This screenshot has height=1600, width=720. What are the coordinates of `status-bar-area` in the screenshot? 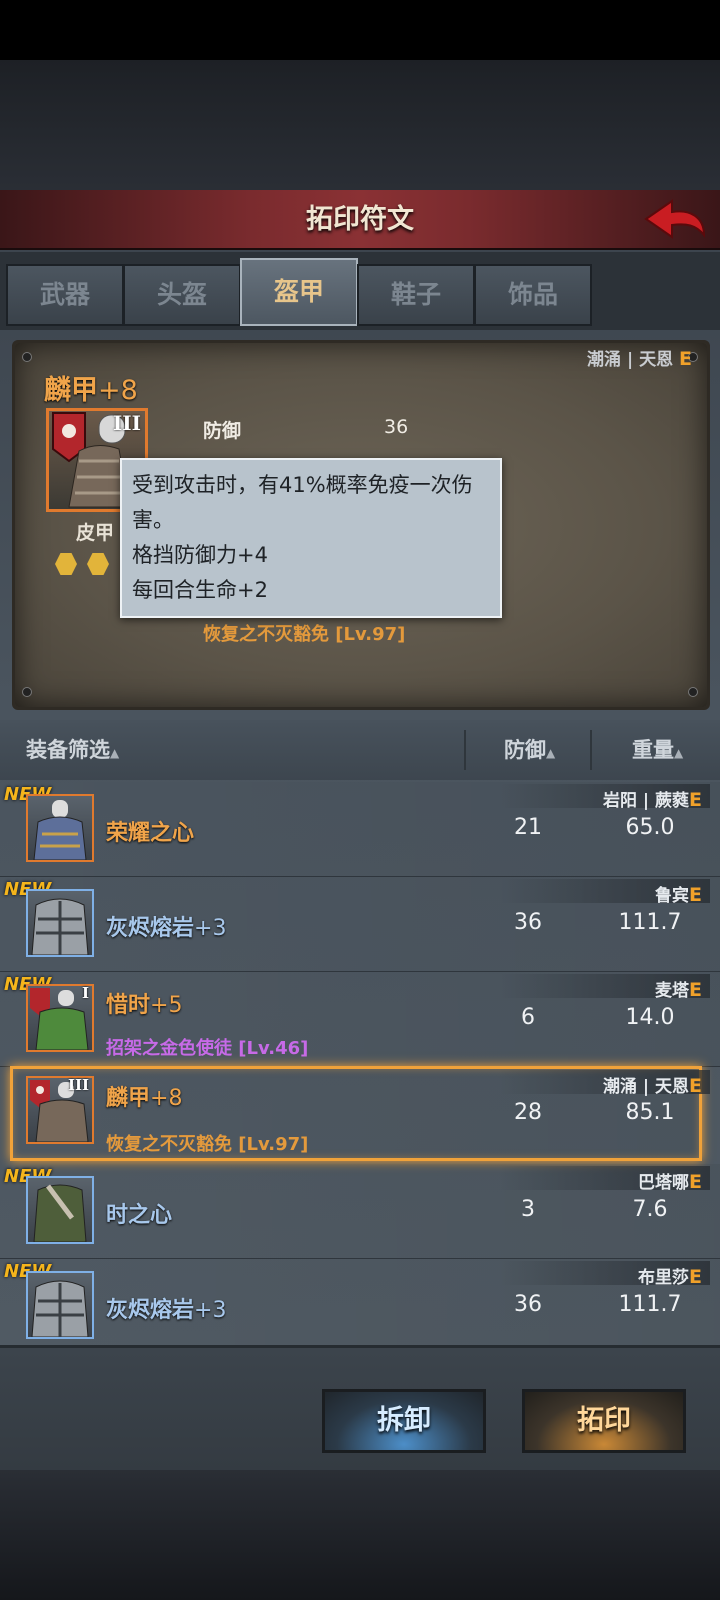 It's located at (360, 30).